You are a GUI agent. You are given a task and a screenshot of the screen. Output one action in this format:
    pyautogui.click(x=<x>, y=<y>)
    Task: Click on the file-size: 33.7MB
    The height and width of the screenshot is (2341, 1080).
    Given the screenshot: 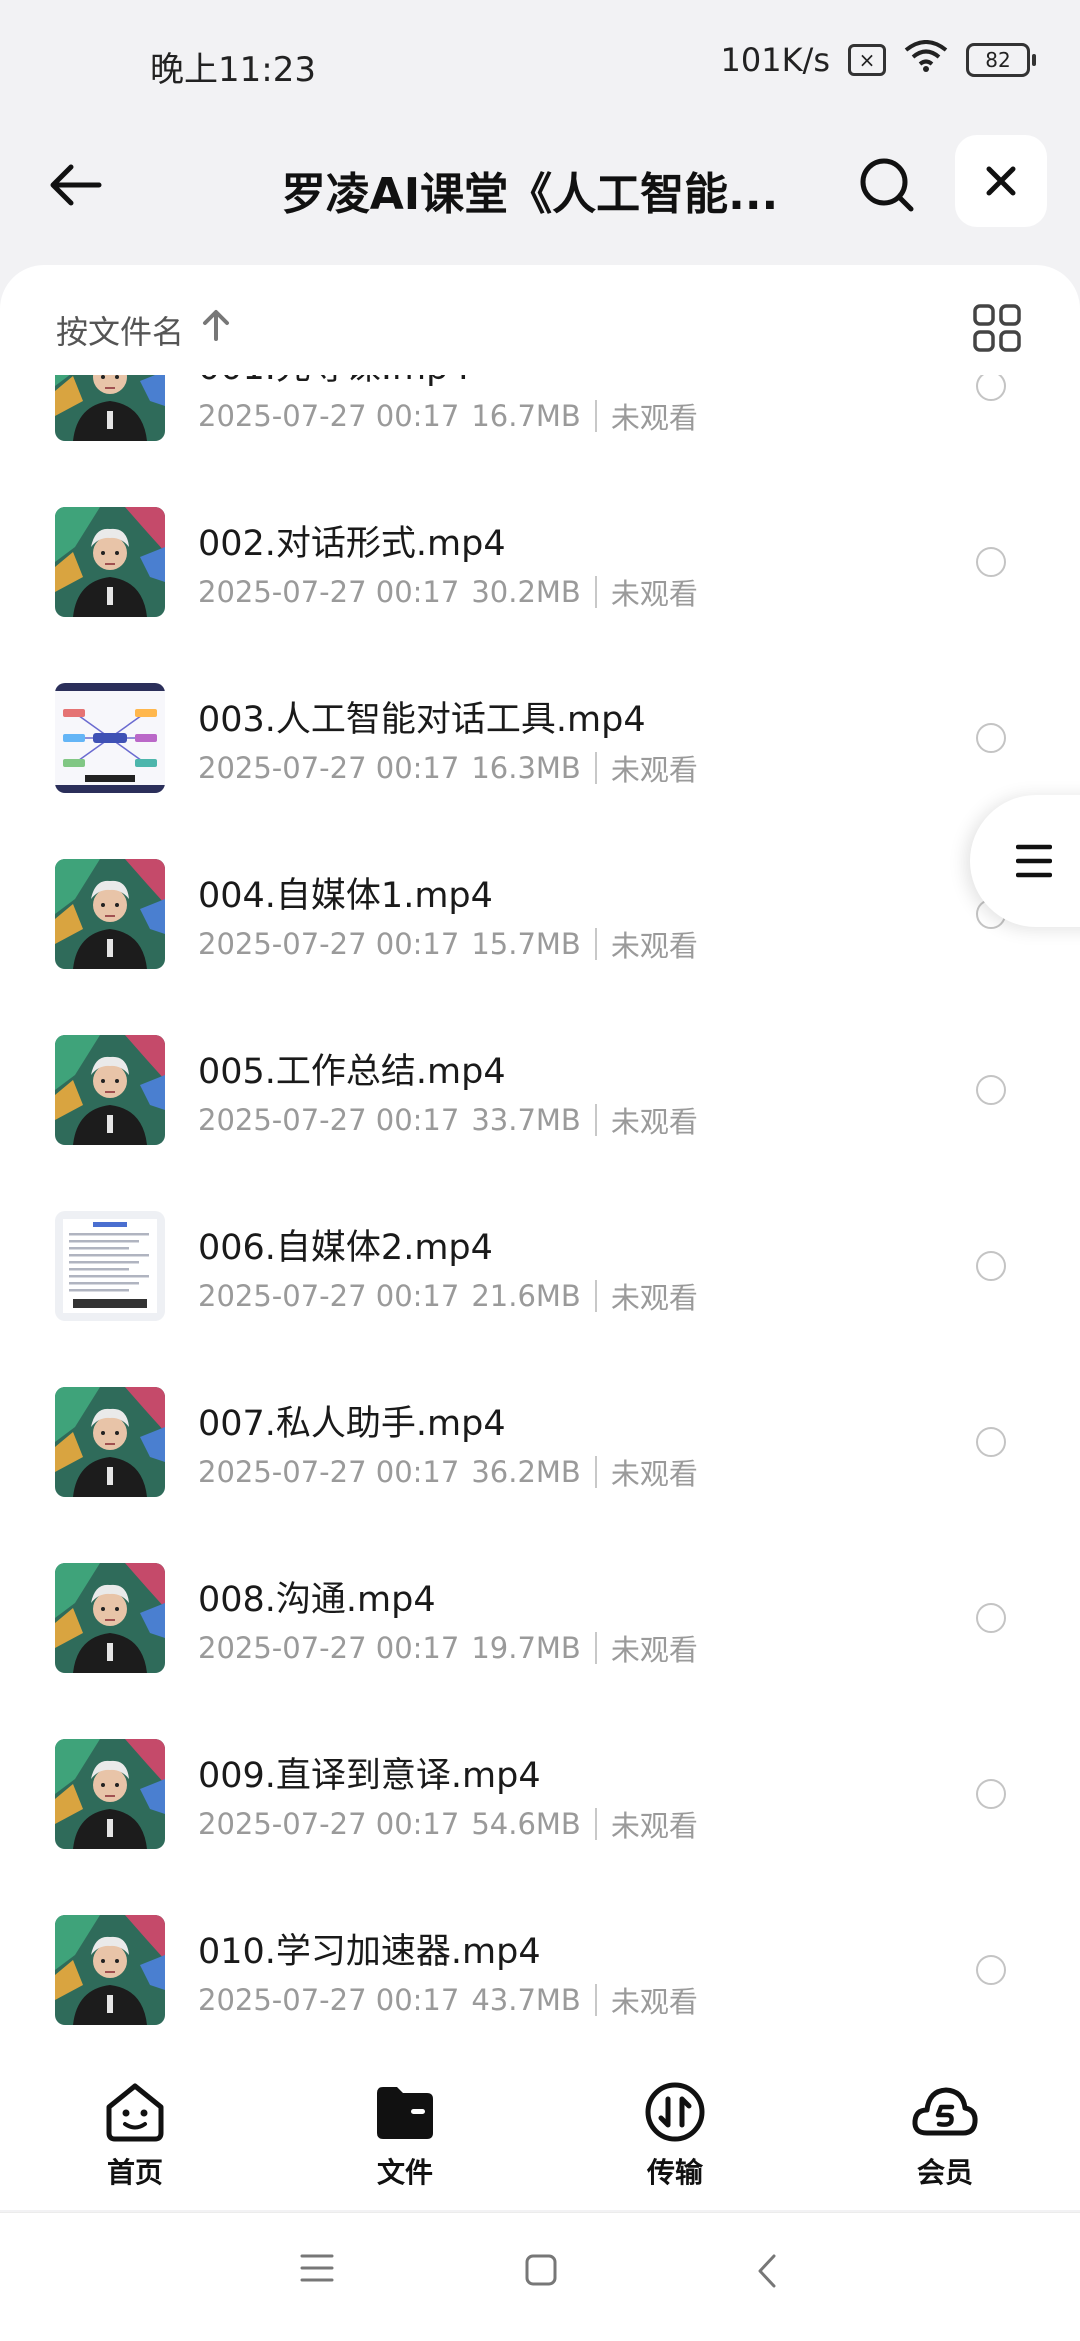 What is the action you would take?
    pyautogui.click(x=526, y=1120)
    